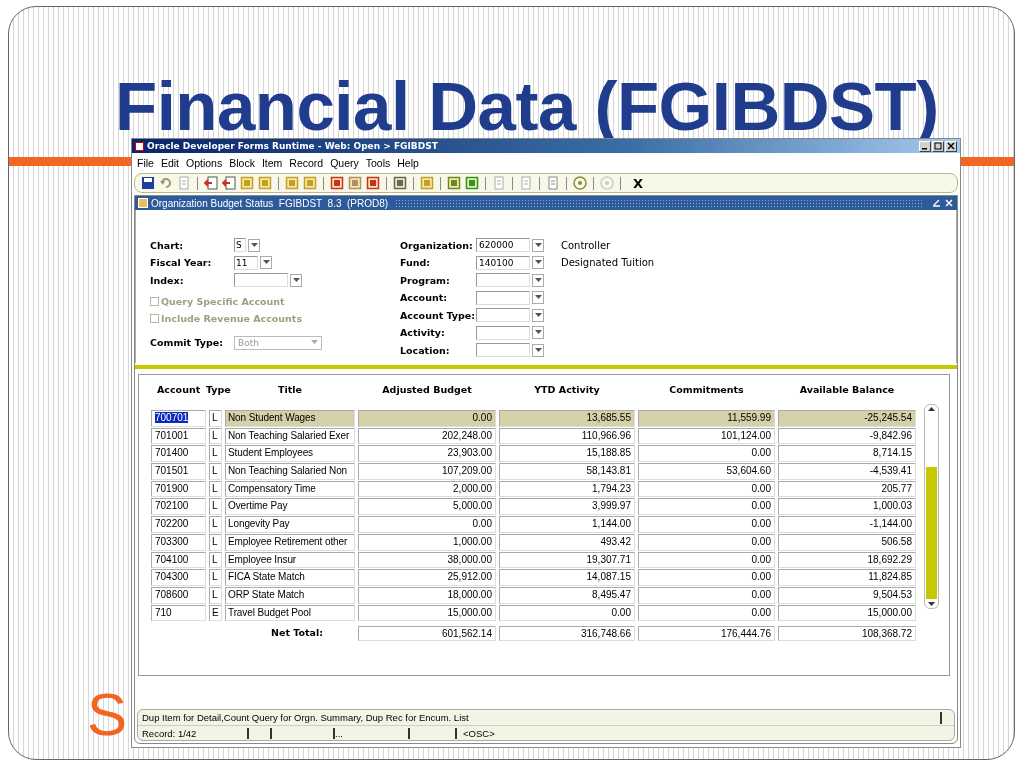 This screenshot has width=1024, height=768. Describe the element at coordinates (211, 183) in the screenshot. I see `insert-record-icon` at that location.